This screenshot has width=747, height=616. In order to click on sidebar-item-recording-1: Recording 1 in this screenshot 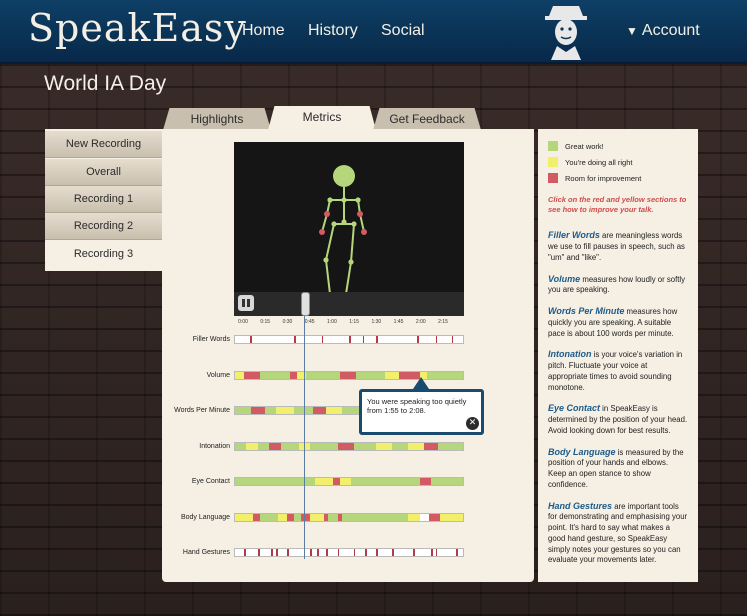, I will do `click(103, 199)`.